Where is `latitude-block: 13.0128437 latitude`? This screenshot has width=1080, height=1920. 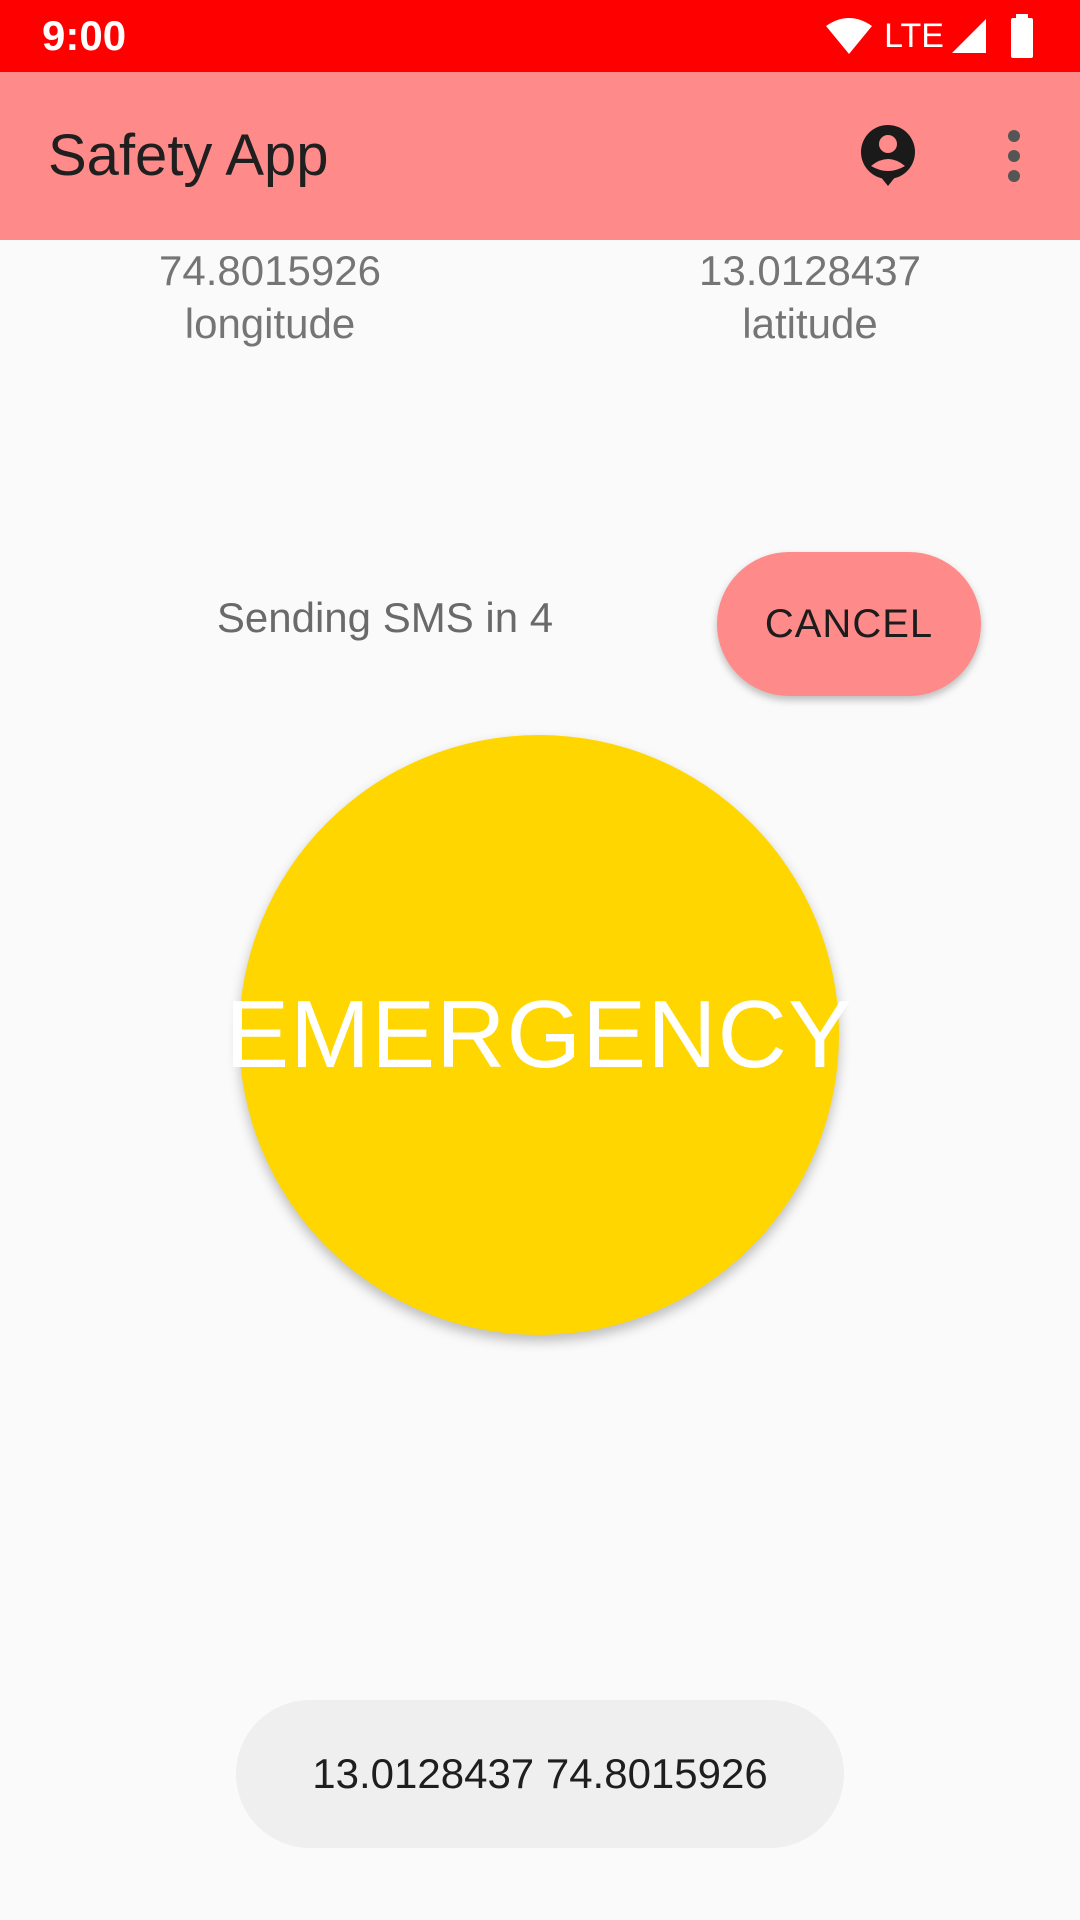
latitude-block: 13.0128437 latitude is located at coordinates (810, 299).